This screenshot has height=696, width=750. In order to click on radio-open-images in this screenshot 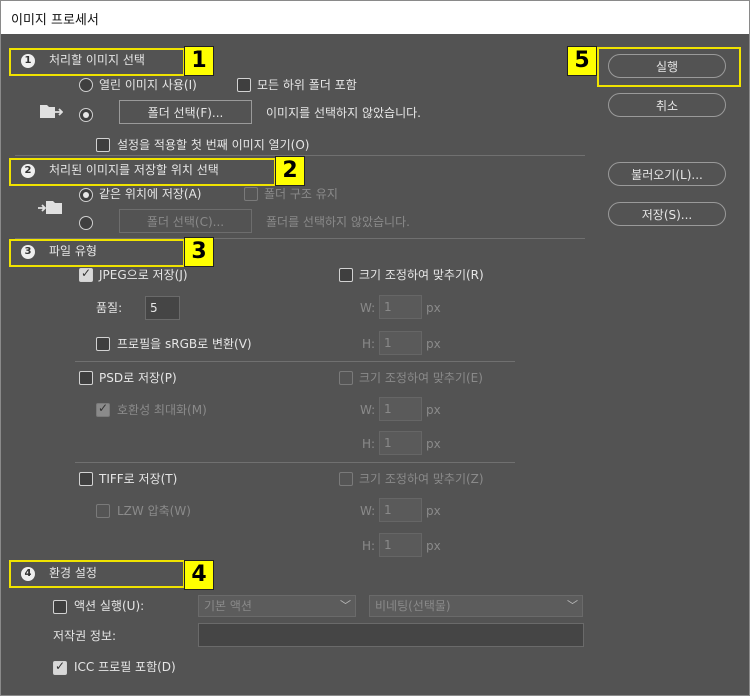, I will do `click(86, 85)`.